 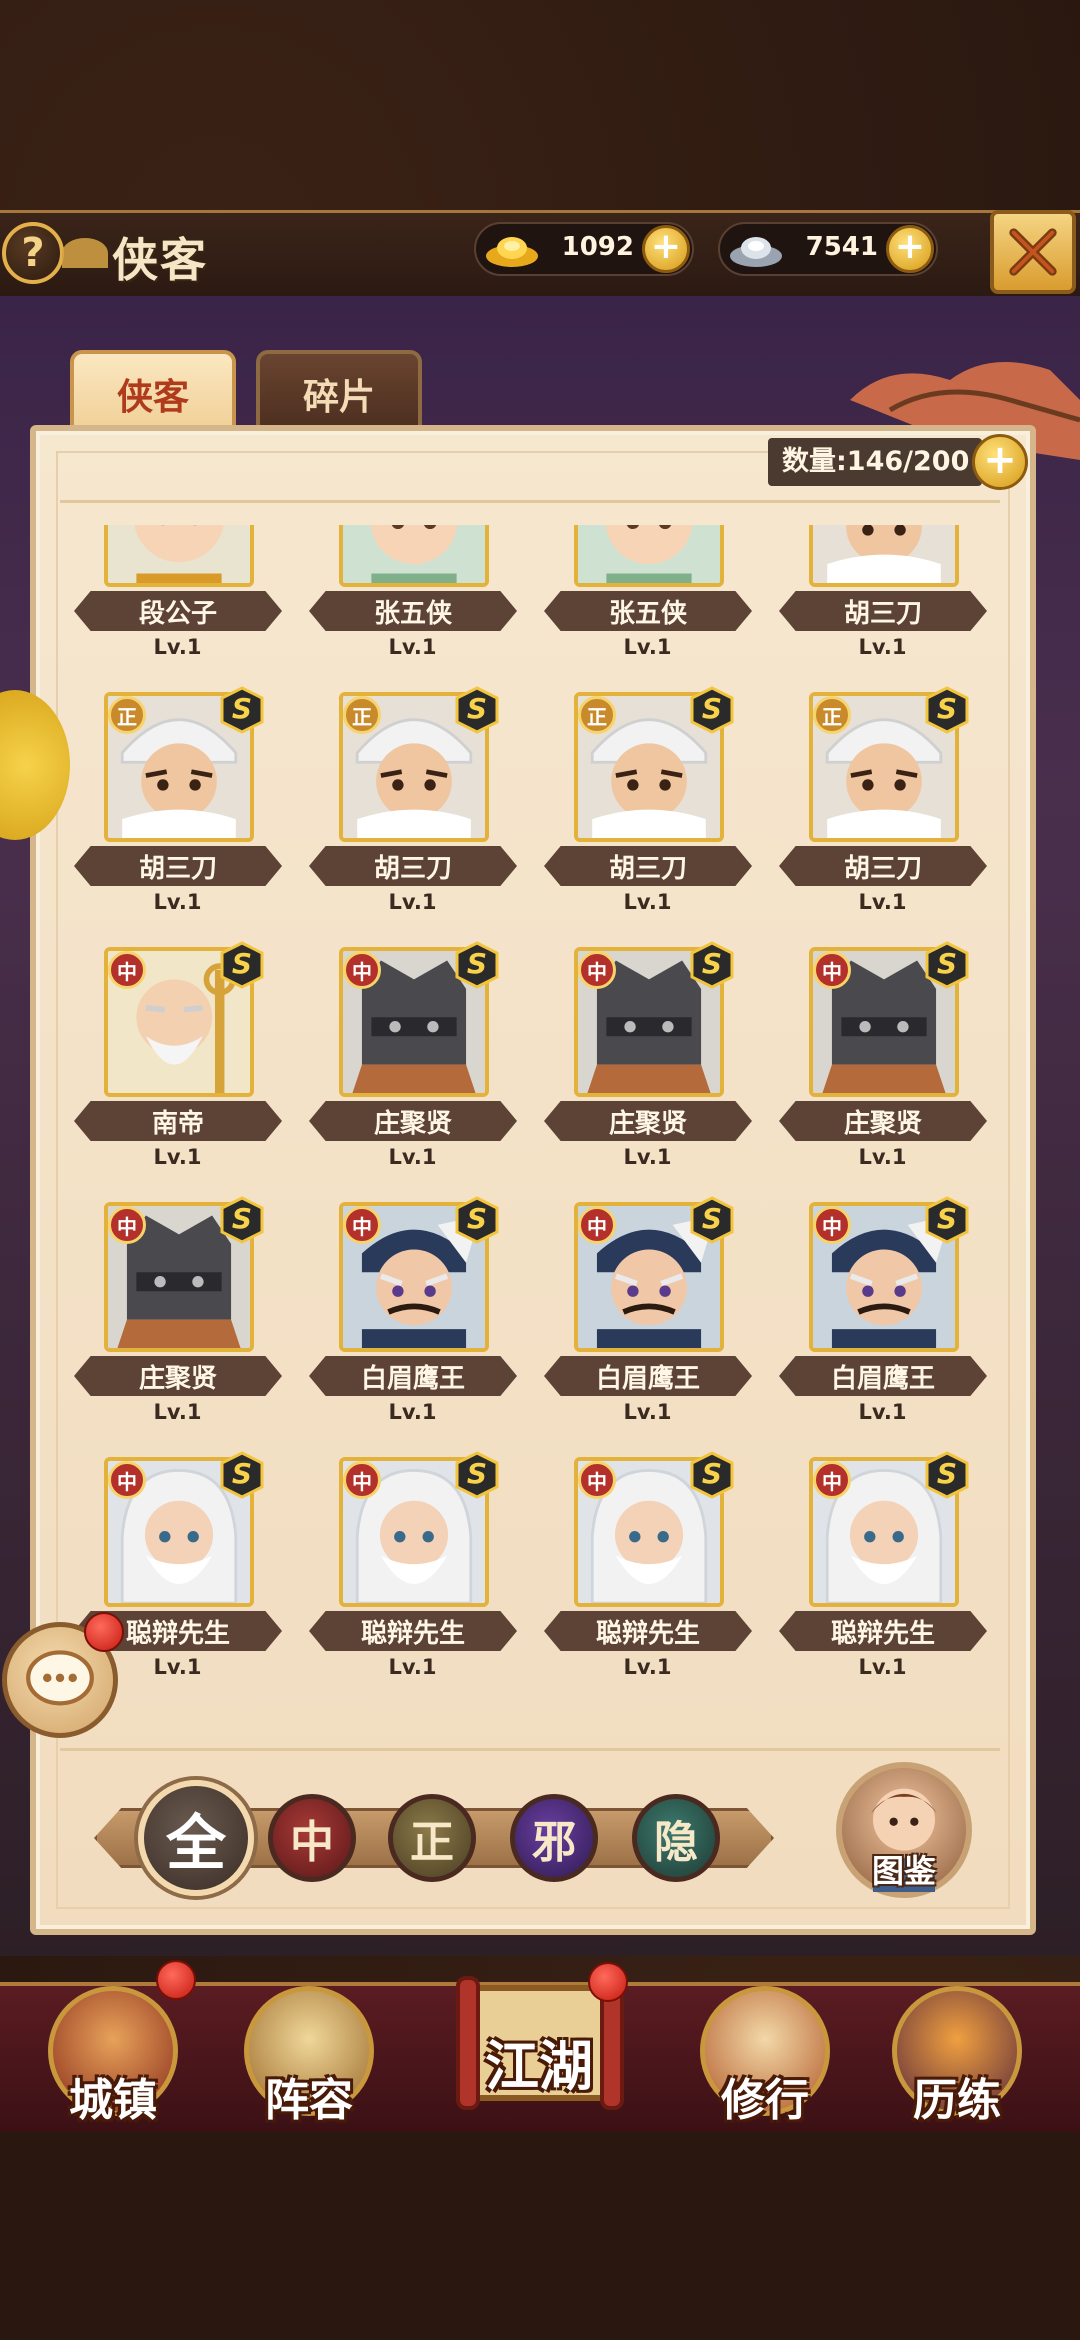 What do you see at coordinates (530, 1749) in the screenshot?
I see `divider` at bounding box center [530, 1749].